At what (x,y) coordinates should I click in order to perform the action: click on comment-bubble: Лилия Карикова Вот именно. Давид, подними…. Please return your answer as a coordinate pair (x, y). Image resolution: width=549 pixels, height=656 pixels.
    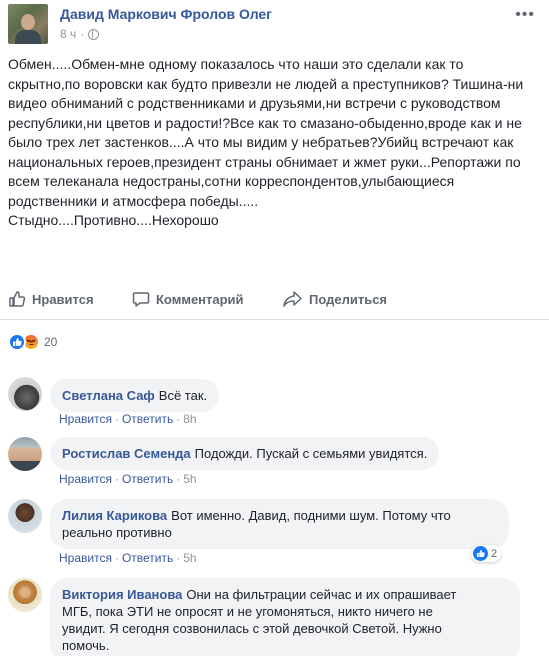
    Looking at the image, I should click on (279, 524).